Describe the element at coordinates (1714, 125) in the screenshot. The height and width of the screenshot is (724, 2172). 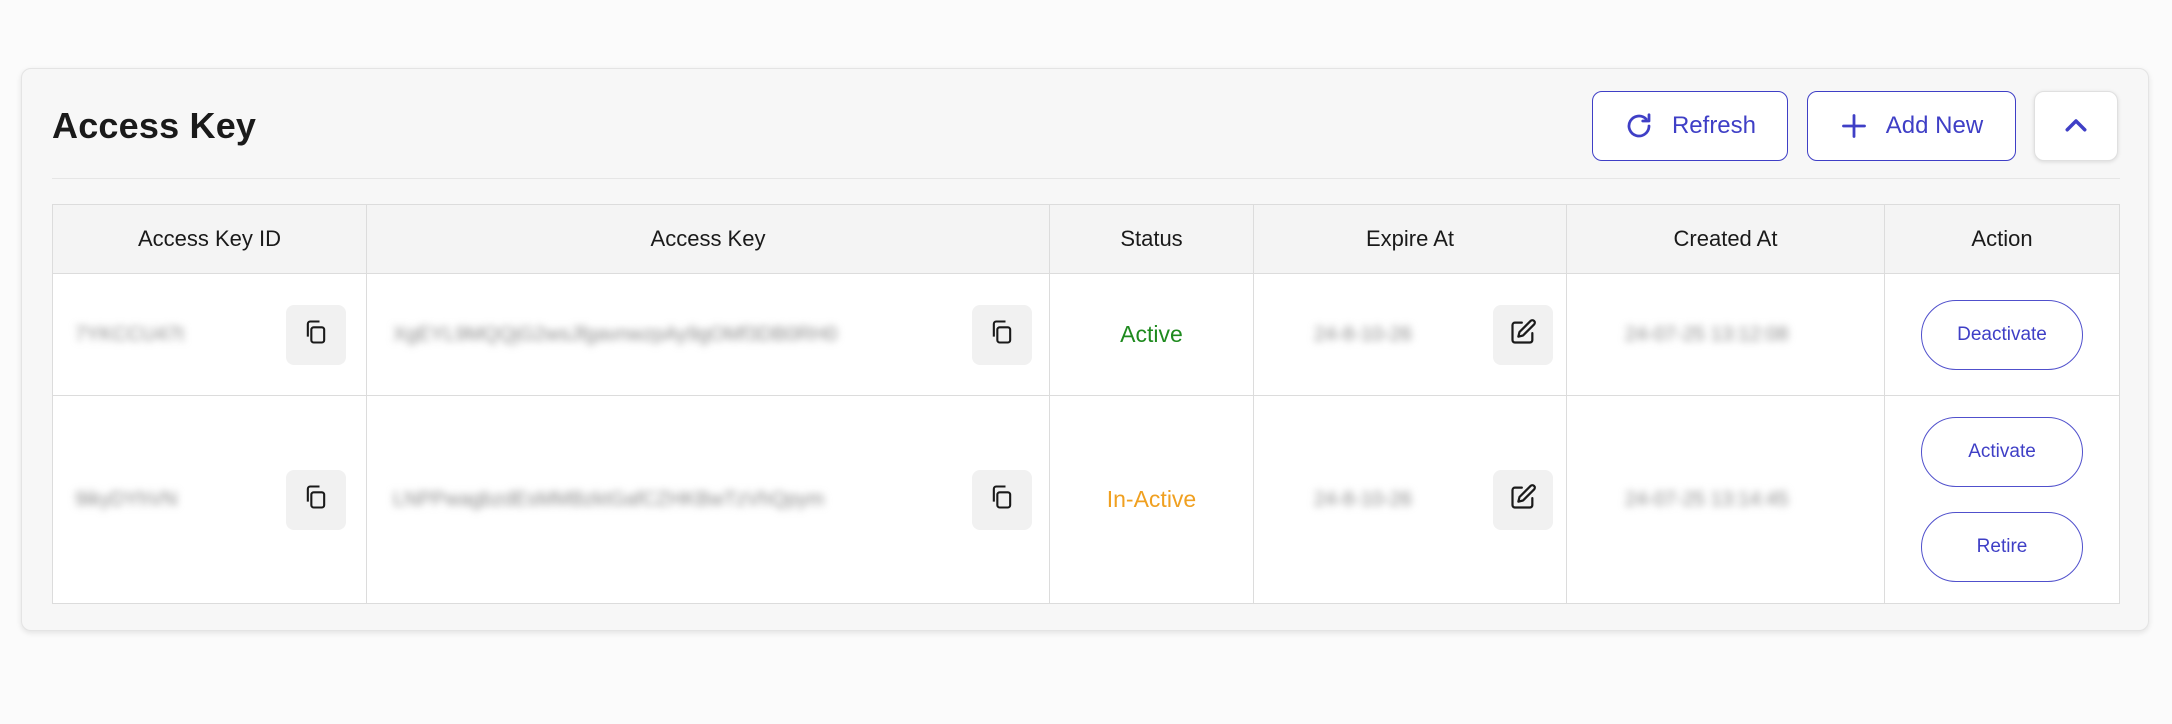
I see `refresh-label: Refresh` at that location.